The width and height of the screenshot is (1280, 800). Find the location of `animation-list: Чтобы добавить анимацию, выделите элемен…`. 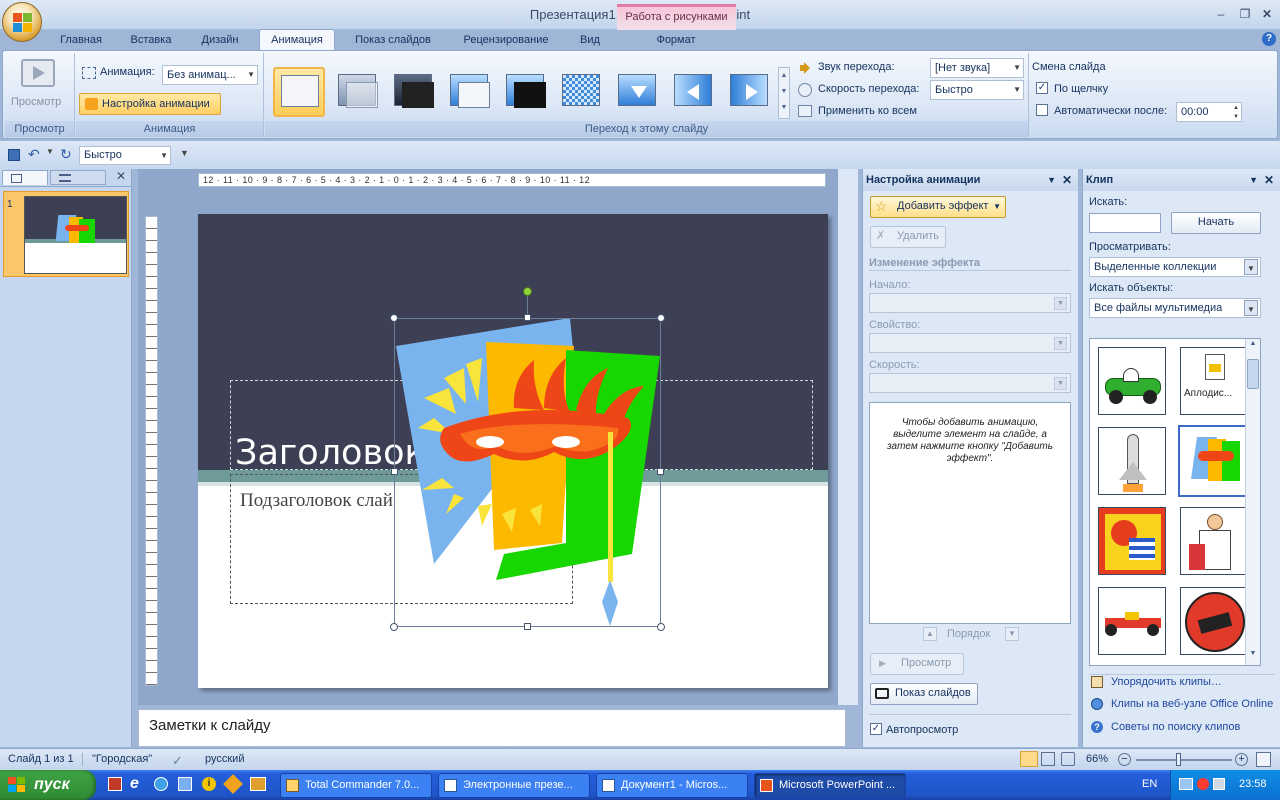

animation-list: Чтобы добавить анимацию, выделите элемен… is located at coordinates (970, 513).